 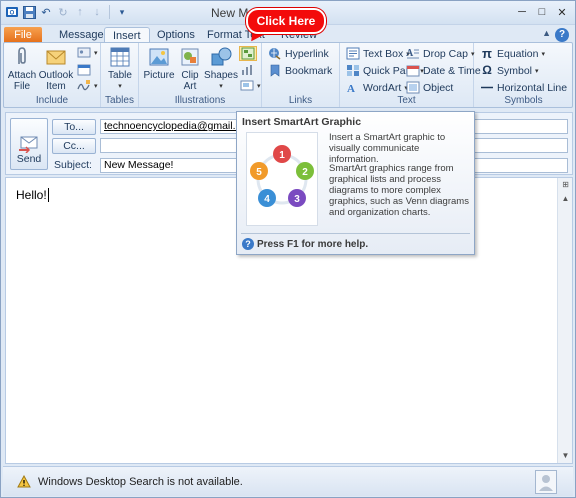 What do you see at coordinates (259, 172) in the screenshot?
I see `smartart-node-label-5: 5` at bounding box center [259, 172].